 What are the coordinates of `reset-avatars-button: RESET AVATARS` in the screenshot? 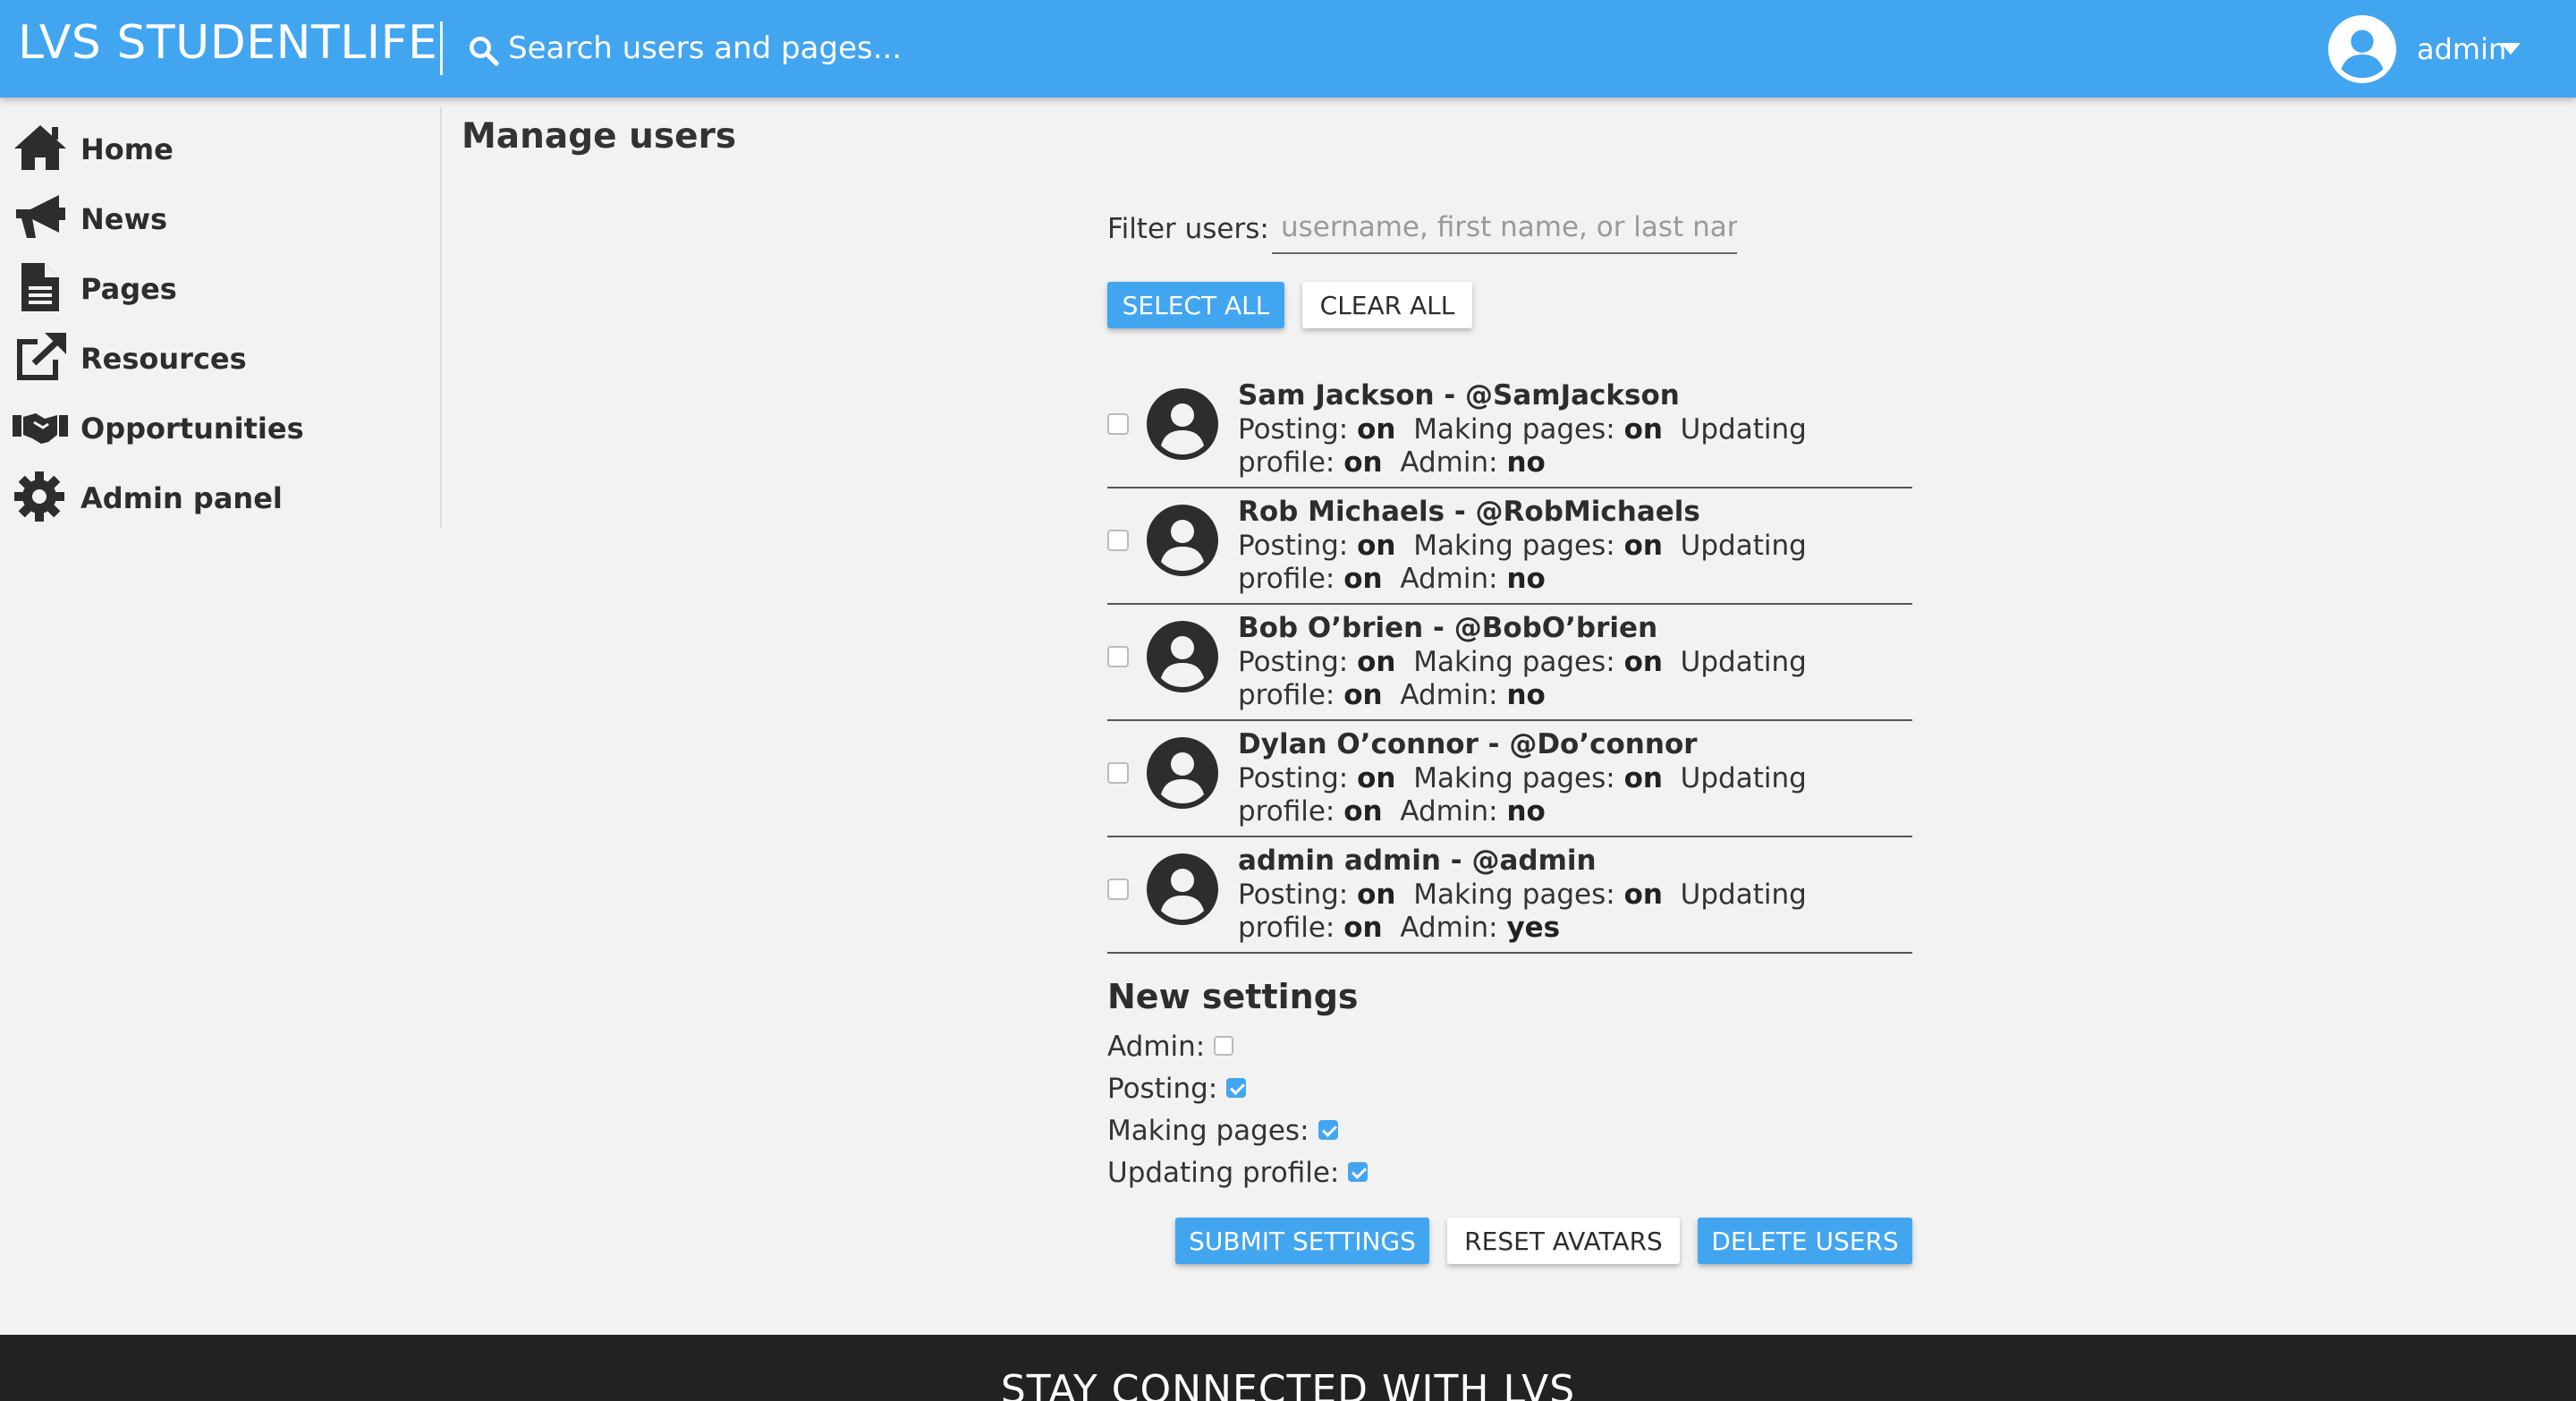 It's located at (1563, 1241).